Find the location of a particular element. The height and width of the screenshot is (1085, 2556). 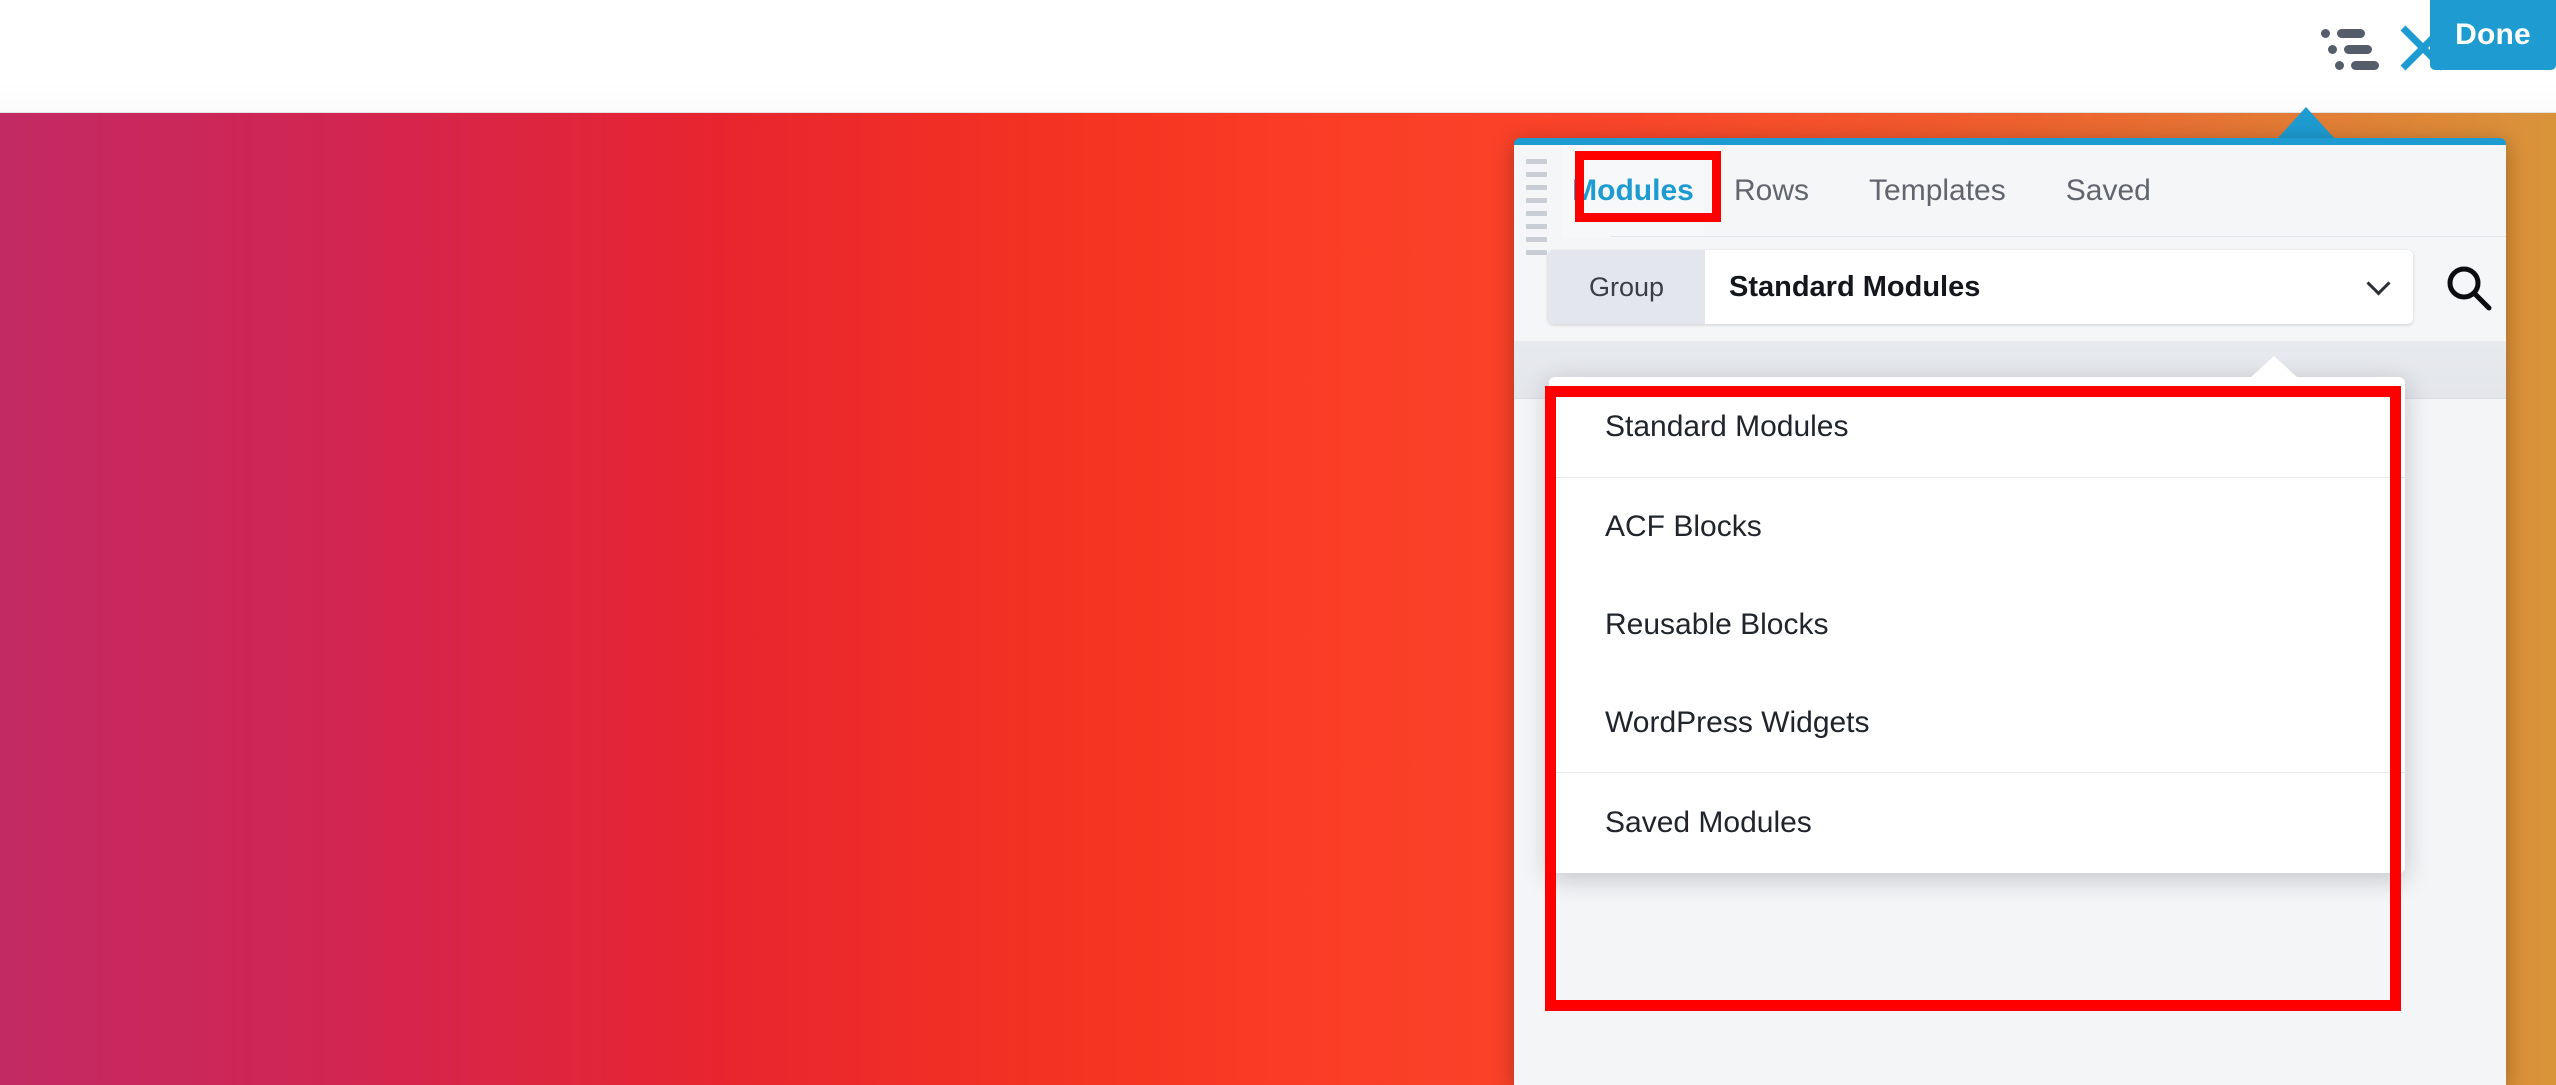

dropdown-item-wordpress-widgets: WordPress Widgets is located at coordinates (1977, 723).